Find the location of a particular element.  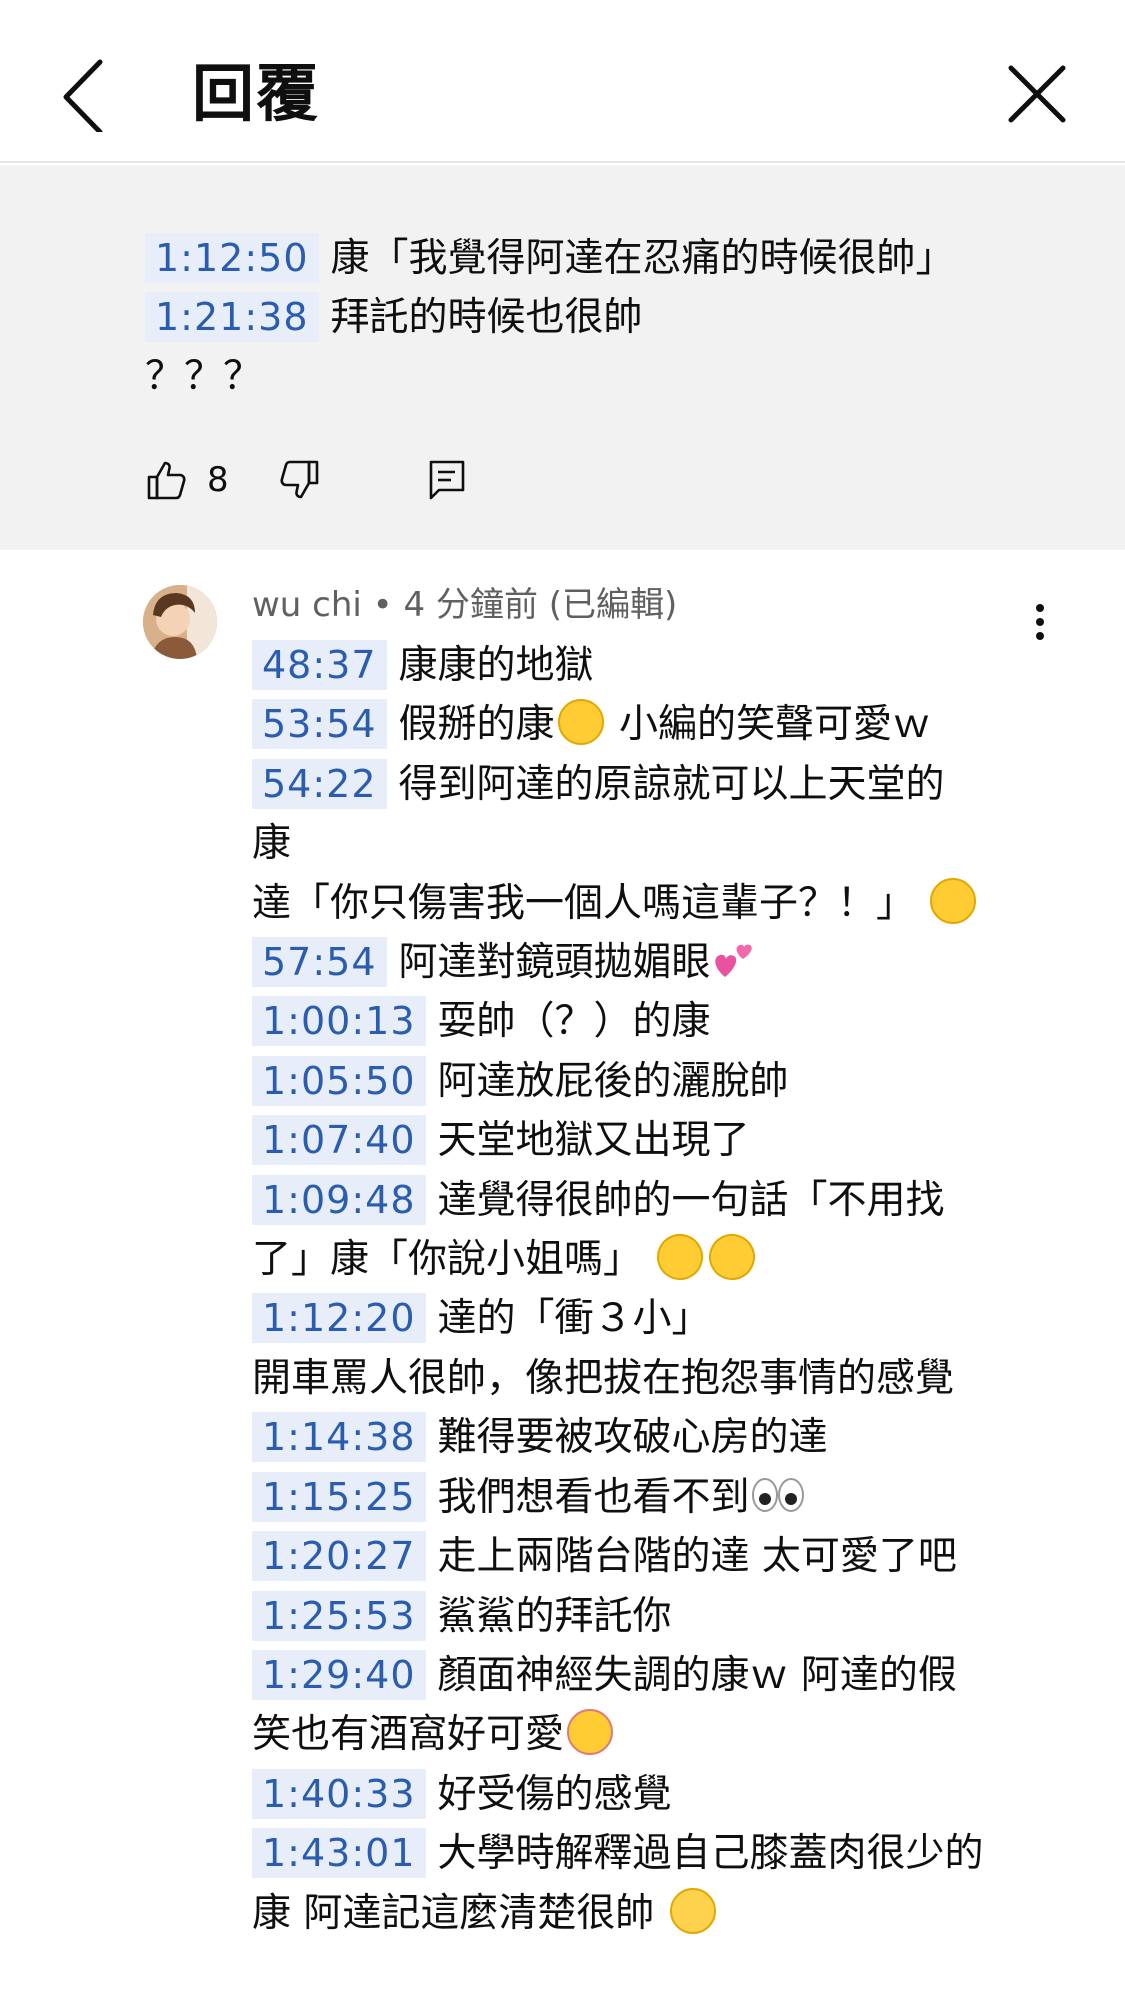

comment-line: 57:54 阿達對鏡頭拋媚眼 is located at coordinates (647, 962).